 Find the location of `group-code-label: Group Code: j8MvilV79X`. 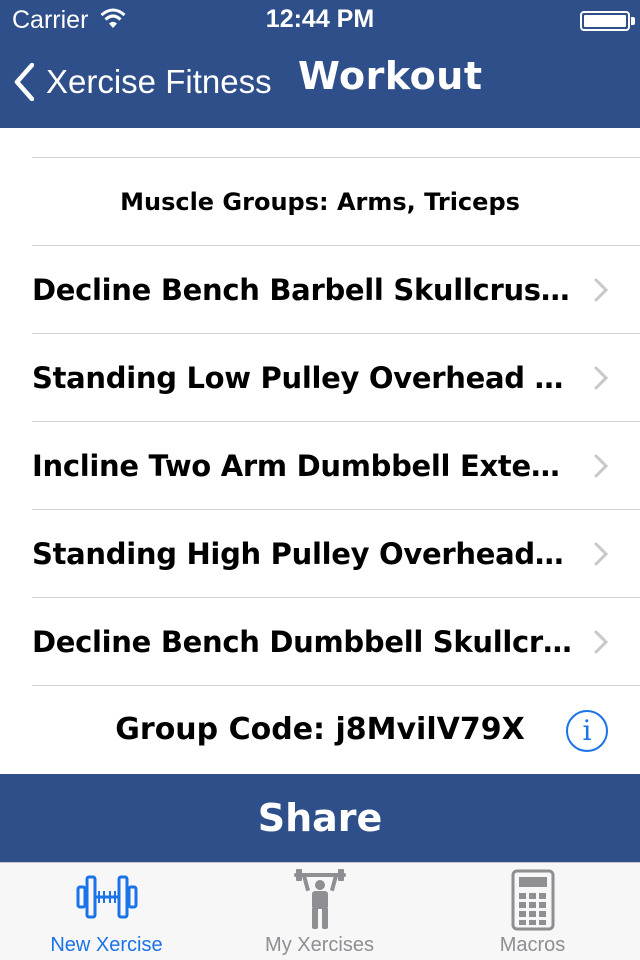

group-code-label: Group Code: j8MvilV79X is located at coordinates (320, 729).